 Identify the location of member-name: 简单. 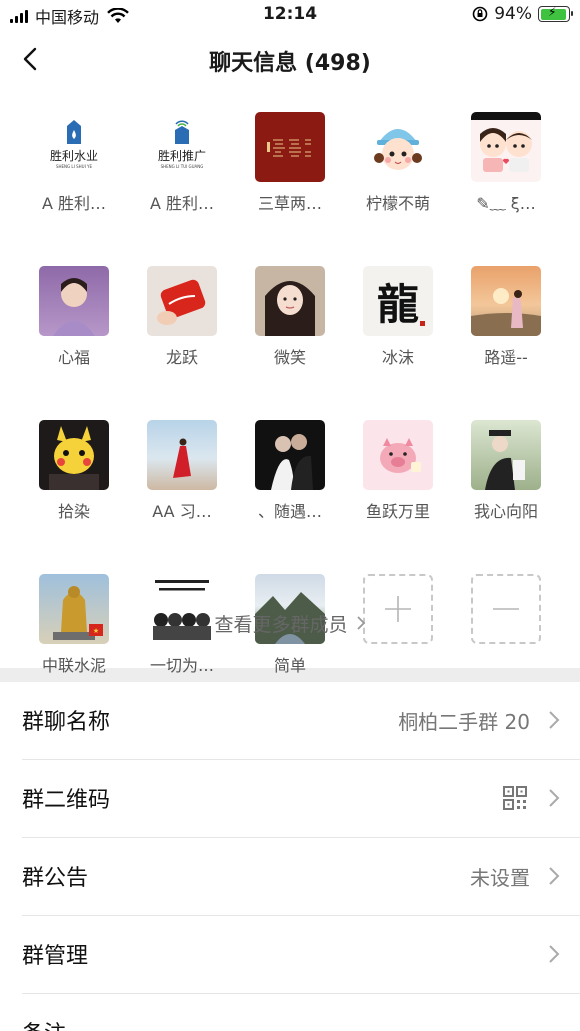
(289, 665).